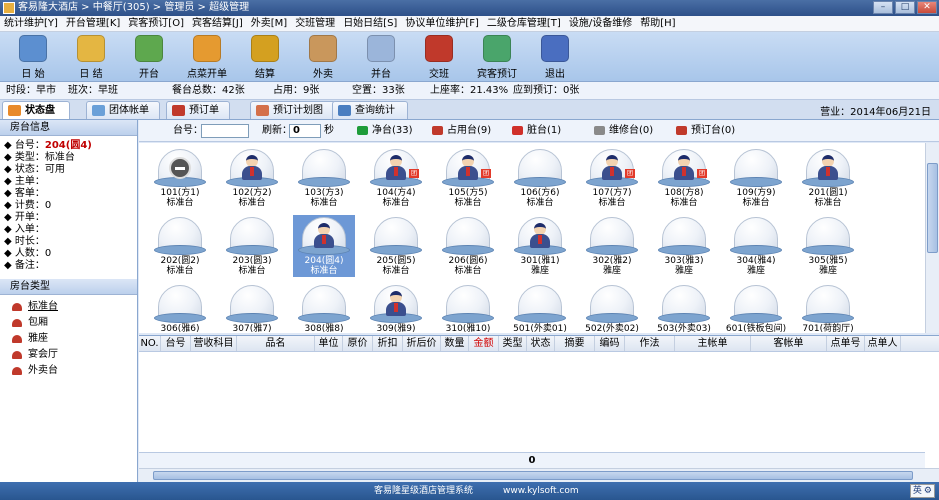 The image size is (939, 500). What do you see at coordinates (612, 247) in the screenshot?
I see `table-tile: 302(雅2) 雅座` at bounding box center [612, 247].